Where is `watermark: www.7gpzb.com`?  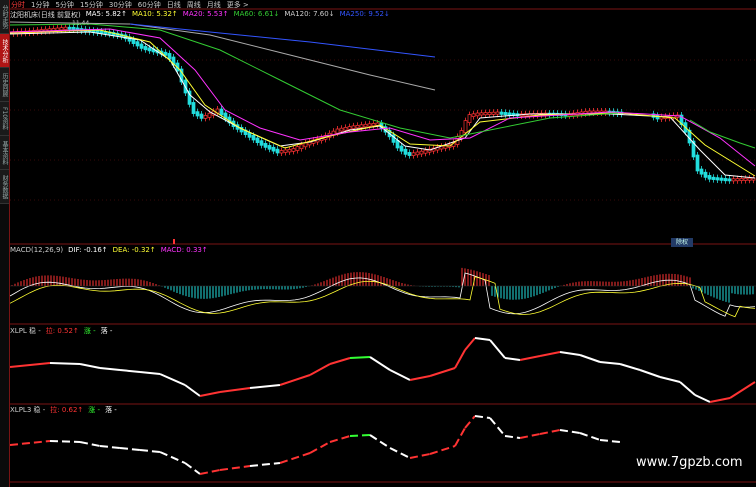
watermark: www.7gpzb.com is located at coordinates (689, 462).